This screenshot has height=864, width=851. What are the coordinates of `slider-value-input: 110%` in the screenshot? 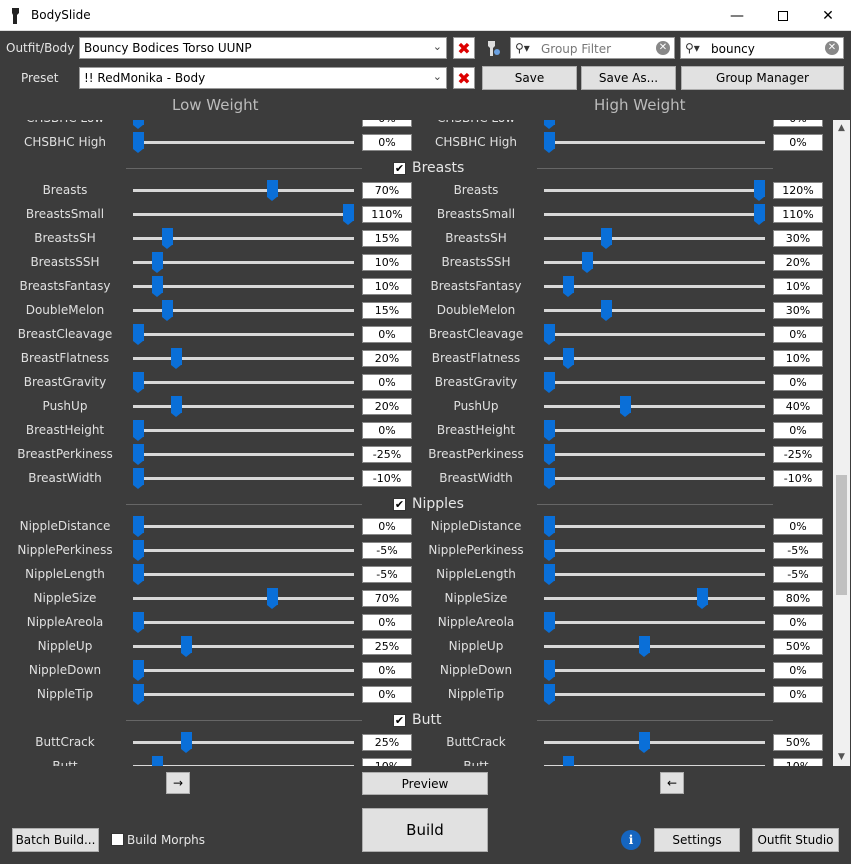 It's located at (798, 214).